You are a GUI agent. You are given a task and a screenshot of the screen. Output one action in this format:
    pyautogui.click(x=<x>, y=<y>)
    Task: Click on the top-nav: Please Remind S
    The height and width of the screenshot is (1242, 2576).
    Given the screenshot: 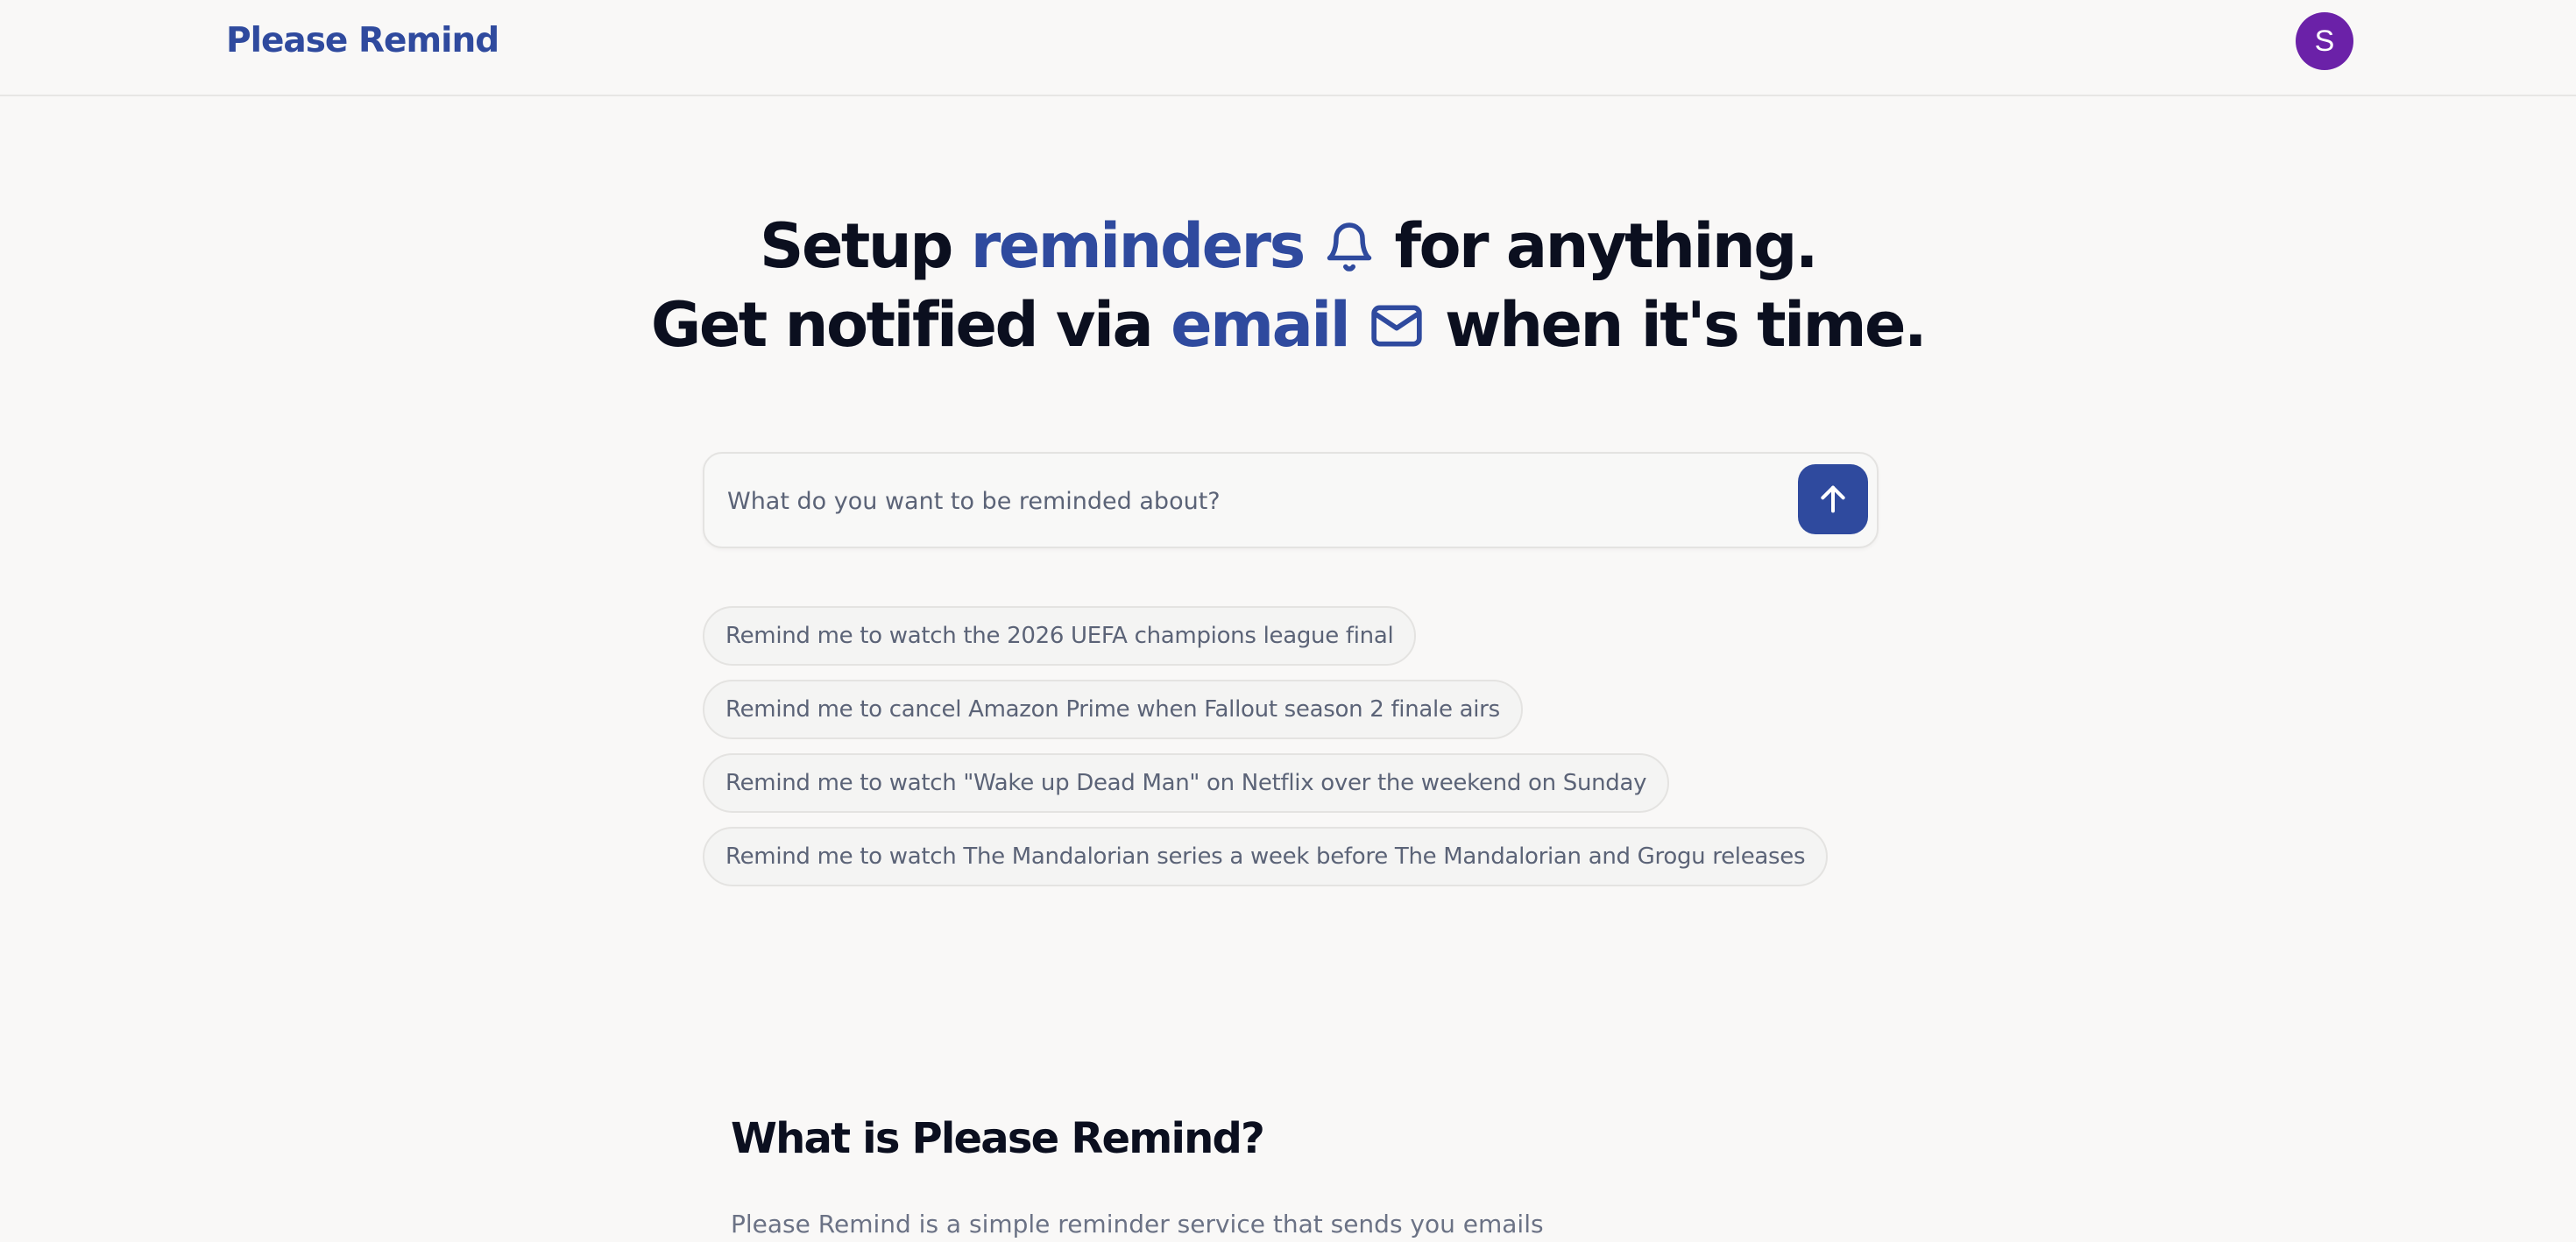 What is the action you would take?
    pyautogui.click(x=1288, y=48)
    